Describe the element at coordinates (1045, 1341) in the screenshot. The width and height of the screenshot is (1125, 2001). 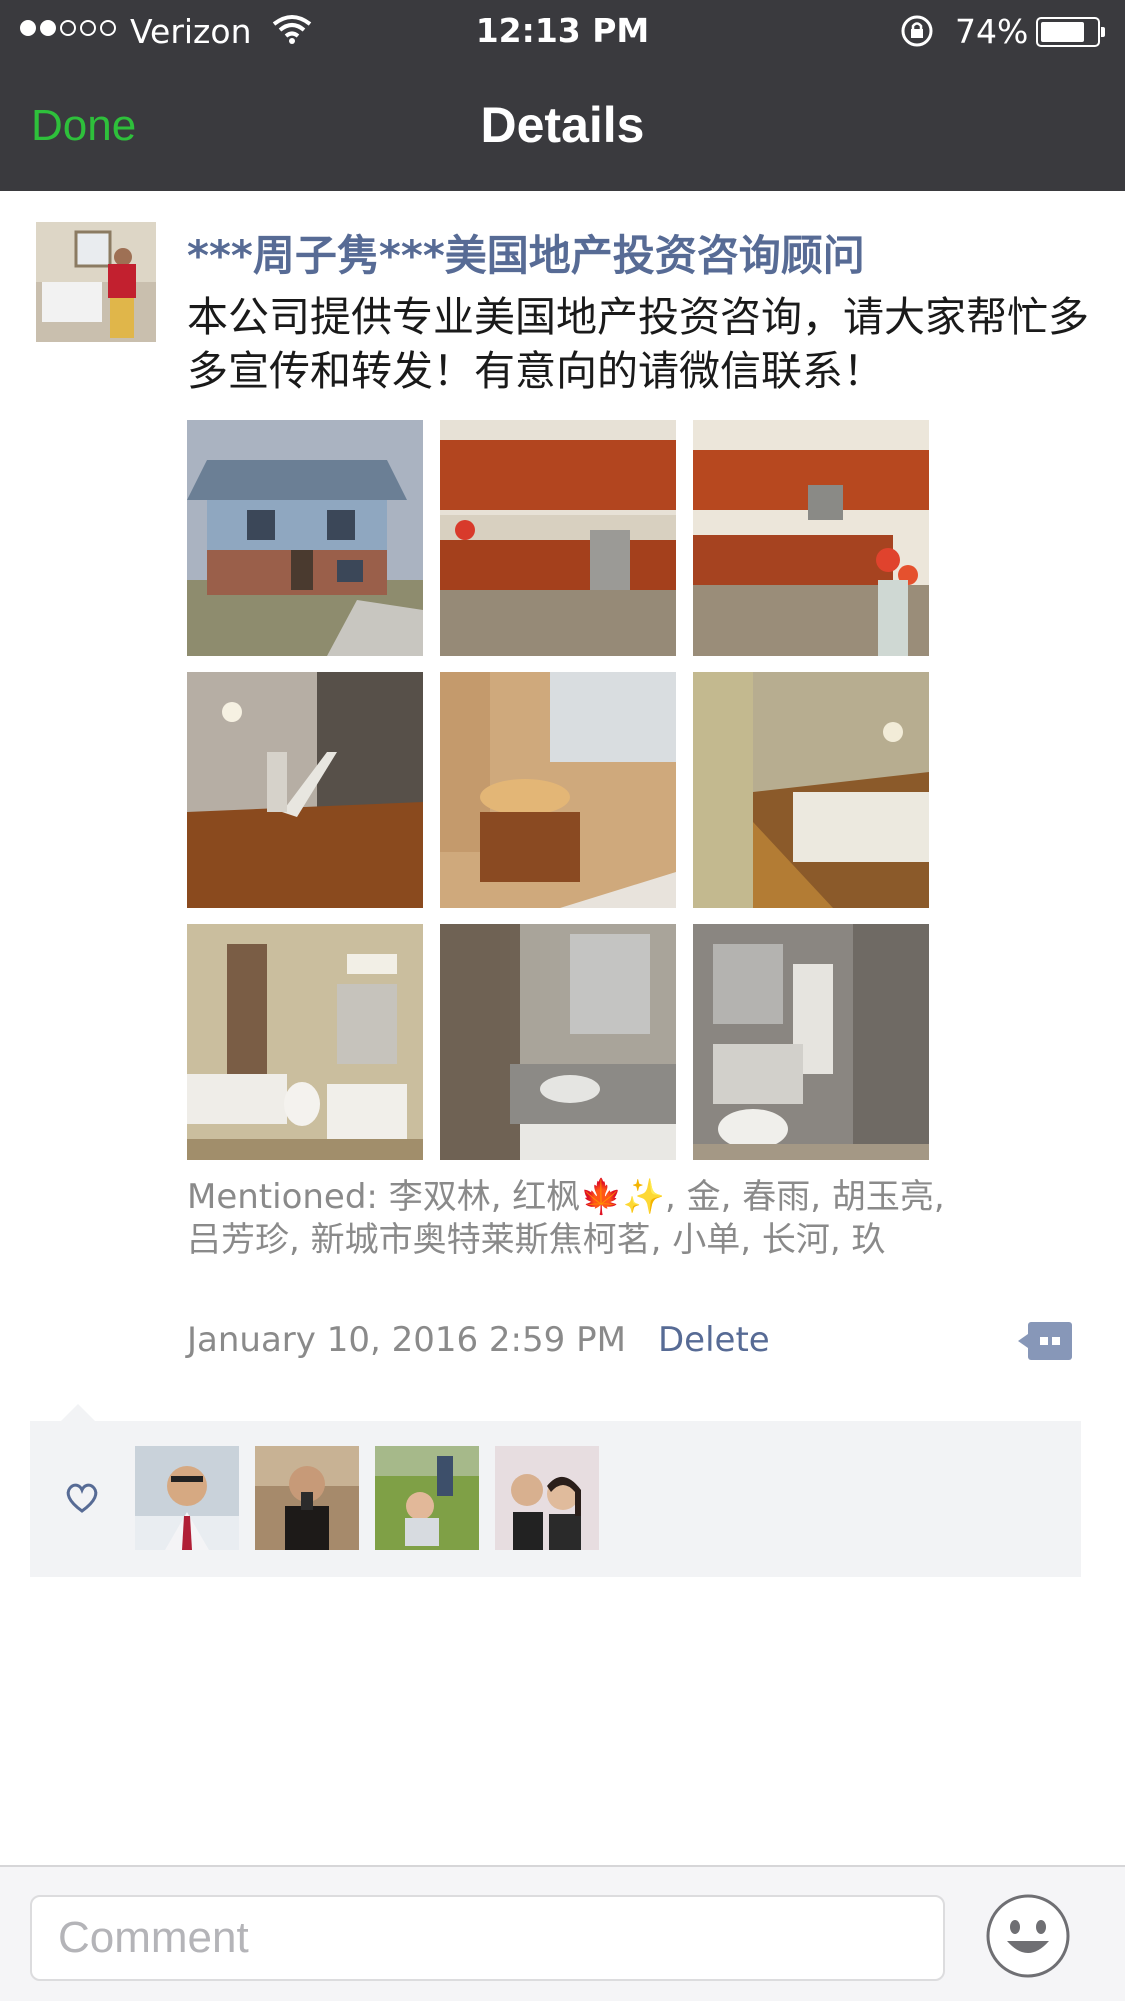
I see `comment-menu-icon` at that location.